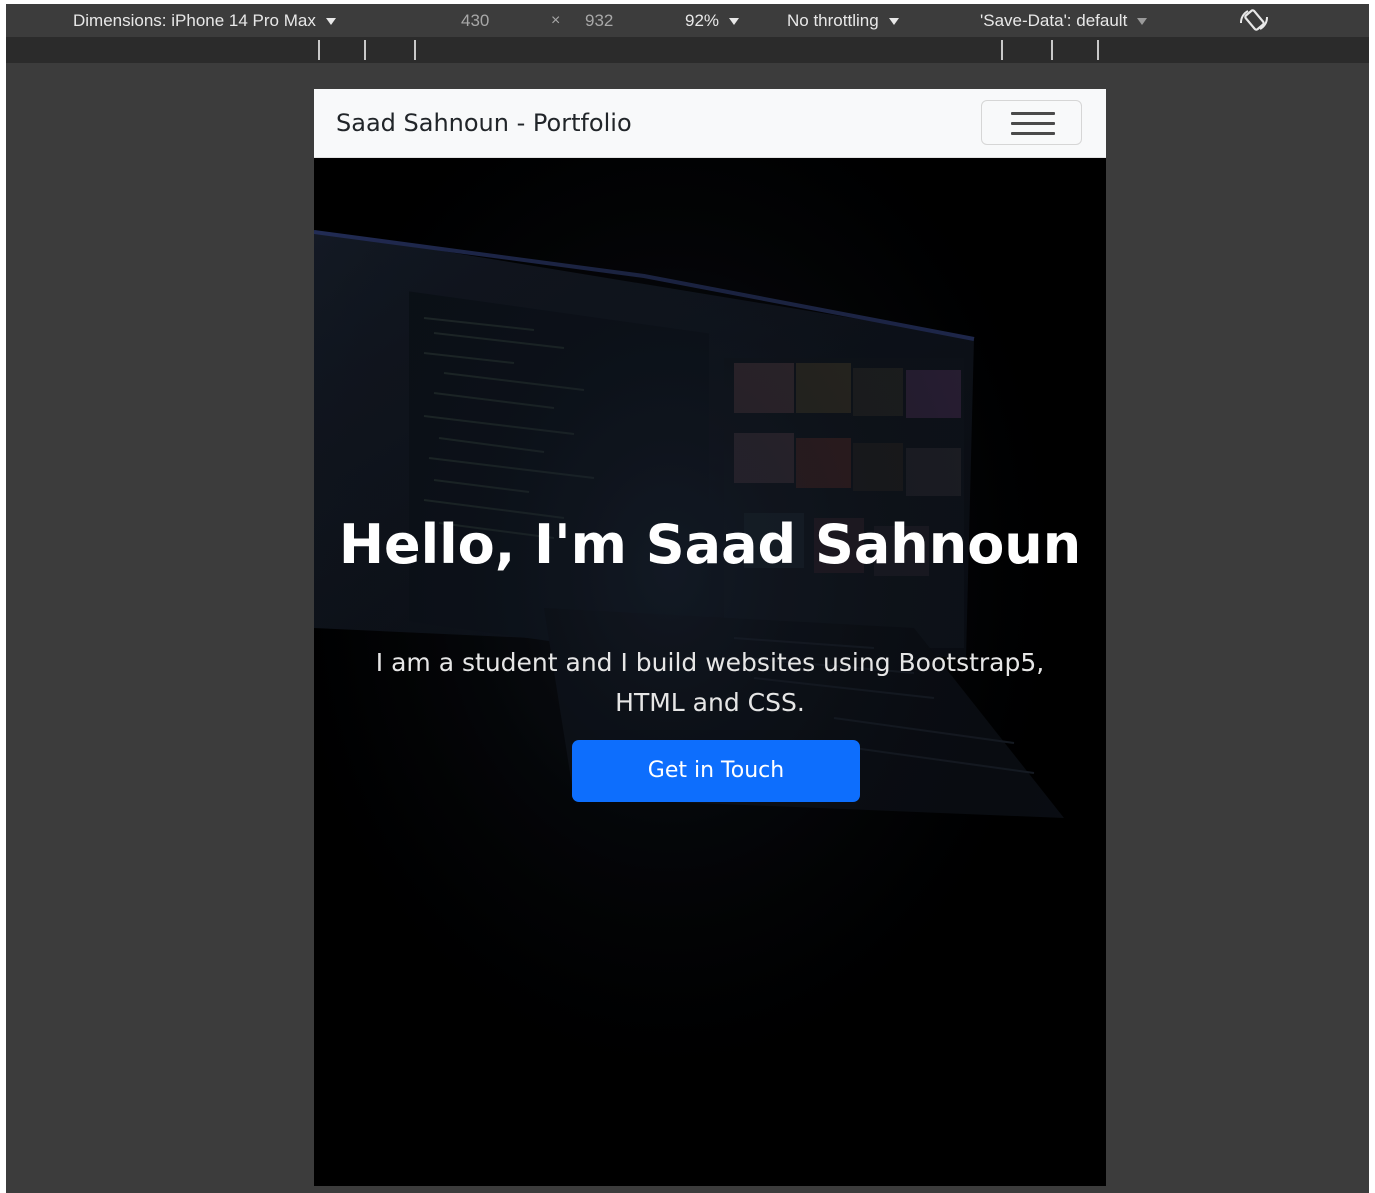 The width and height of the screenshot is (1375, 1193). I want to click on navbar-brand: Saad Sahnoun - Portfolio, so click(484, 123).